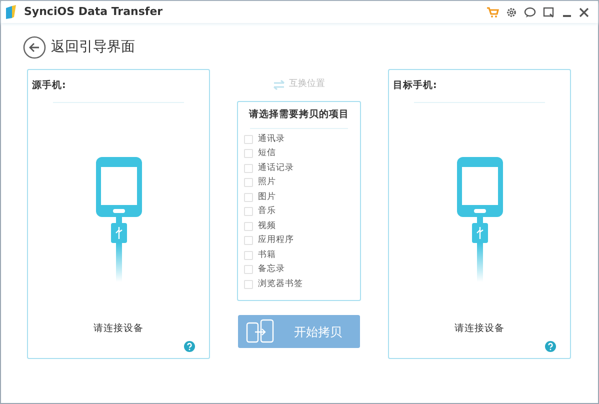  Describe the element at coordinates (415, 86) in the screenshot. I see `panel-title: 目标手机:` at that location.